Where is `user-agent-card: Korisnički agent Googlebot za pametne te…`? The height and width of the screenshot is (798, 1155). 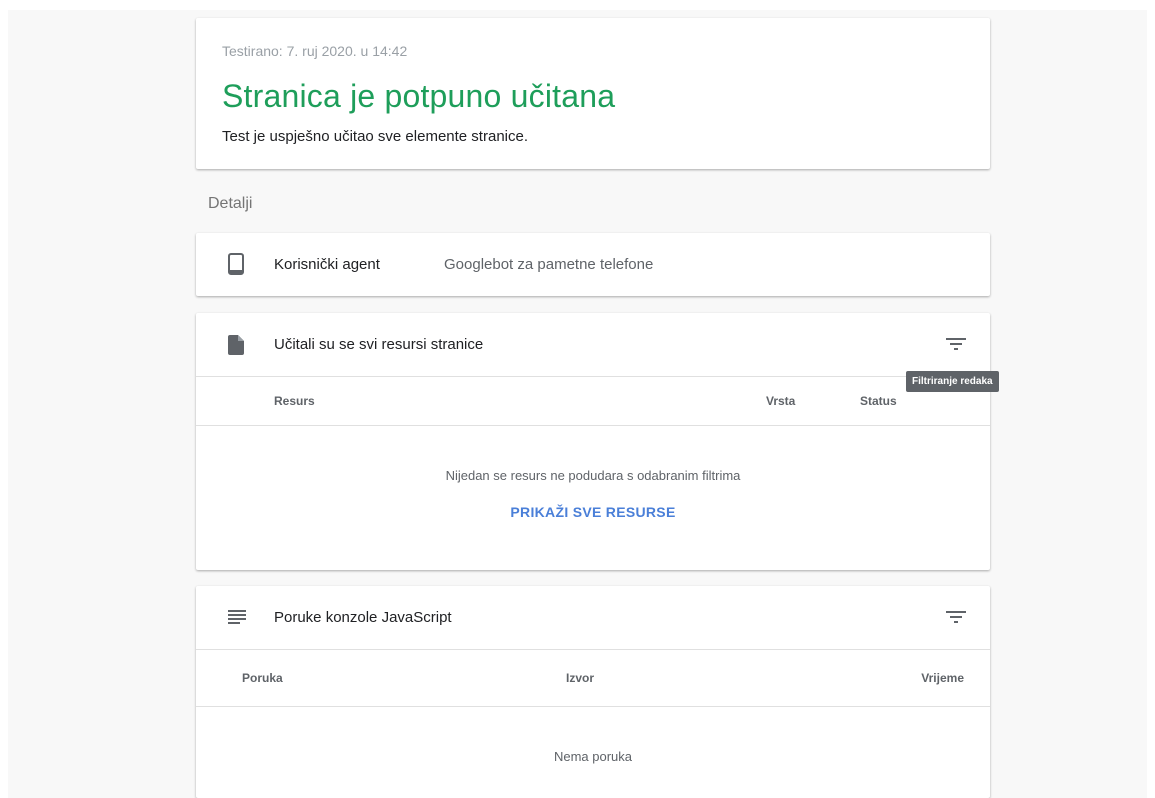 user-agent-card: Korisnički agent Googlebot za pametne te… is located at coordinates (593, 264).